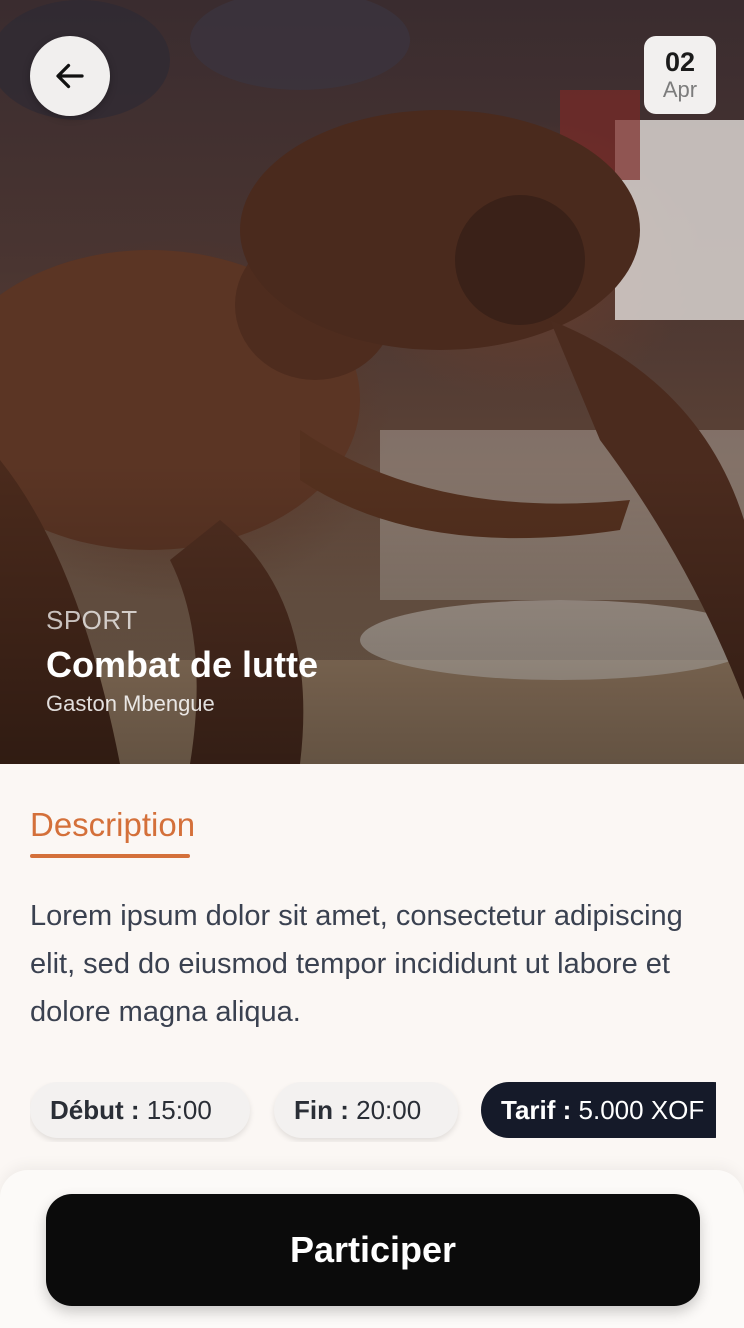 The height and width of the screenshot is (1328, 744). Describe the element at coordinates (92, 620) in the screenshot. I see `event-category: SPORT` at that location.